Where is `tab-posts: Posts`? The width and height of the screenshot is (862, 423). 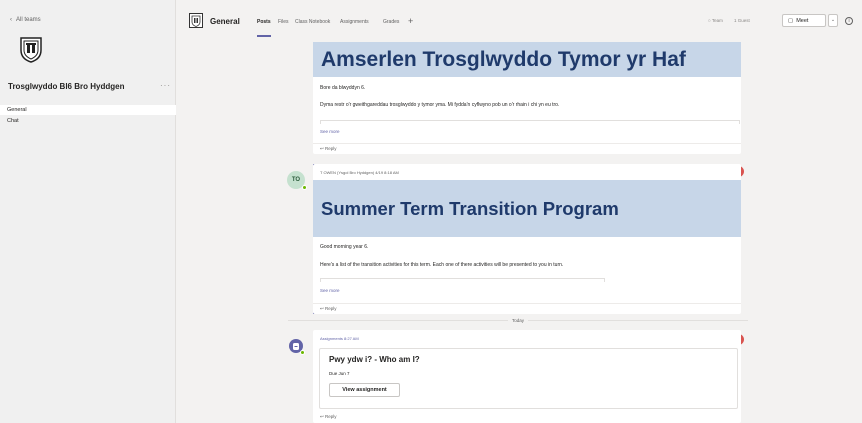 tab-posts: Posts is located at coordinates (264, 22).